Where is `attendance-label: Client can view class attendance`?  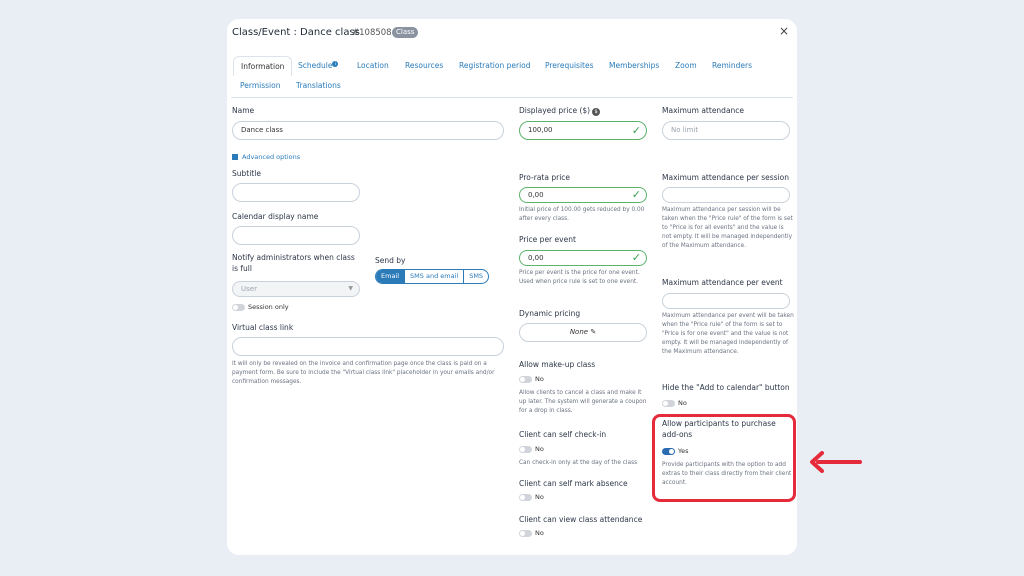
attendance-label: Client can view class attendance is located at coordinates (581, 519).